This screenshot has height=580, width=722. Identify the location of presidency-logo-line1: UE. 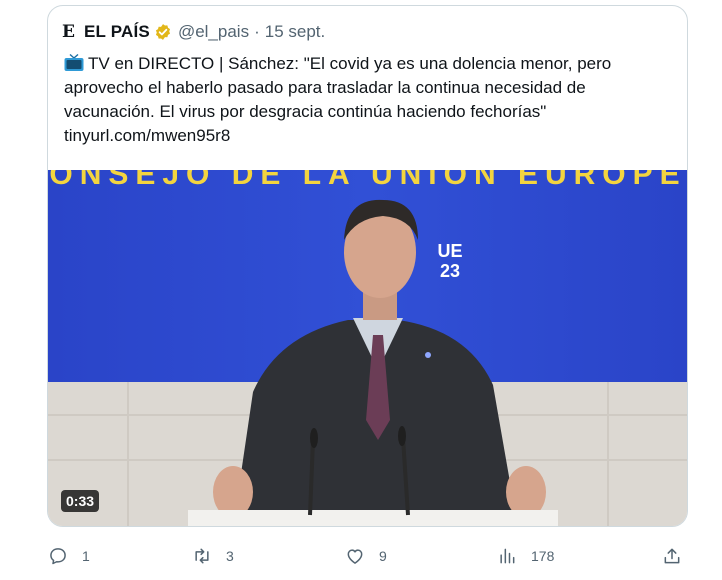
(449, 251).